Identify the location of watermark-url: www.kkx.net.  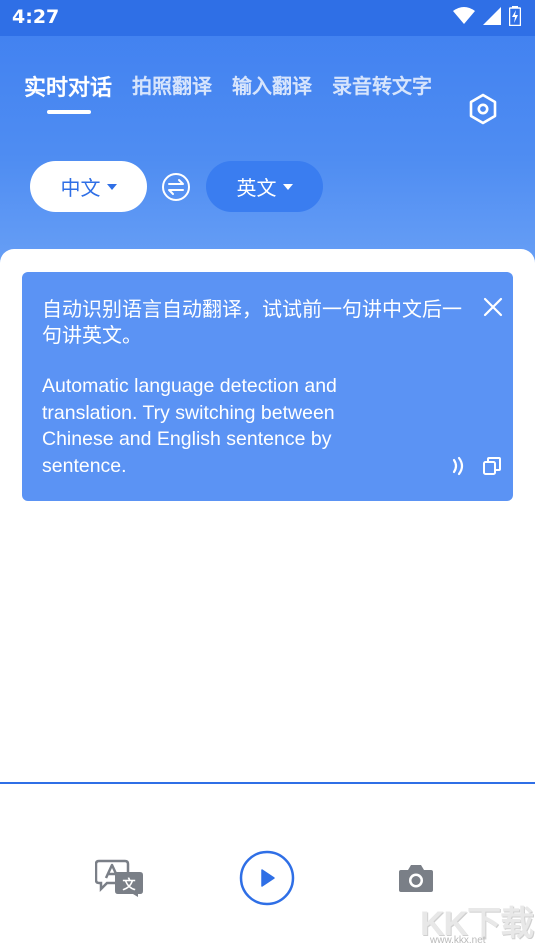
(458, 940).